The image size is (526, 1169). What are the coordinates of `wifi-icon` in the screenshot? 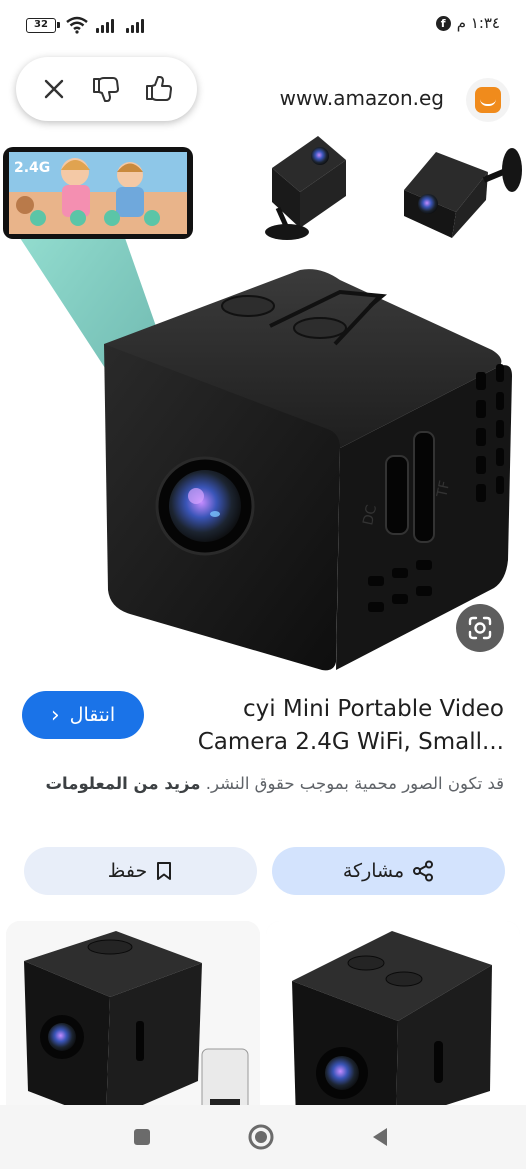 It's located at (77, 25).